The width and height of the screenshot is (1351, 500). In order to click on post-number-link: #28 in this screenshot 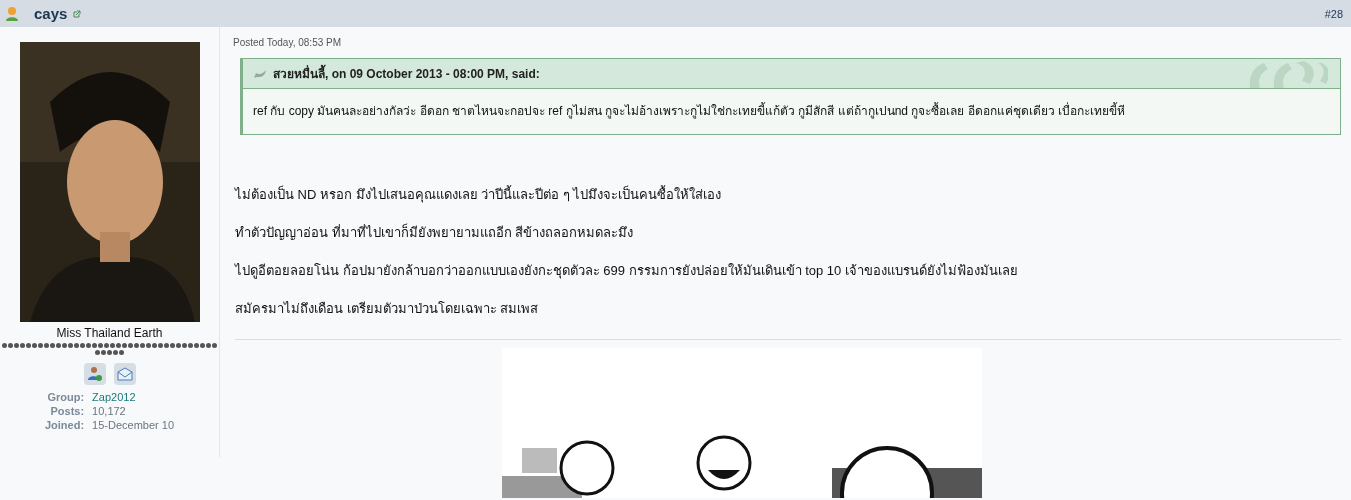, I will do `click(1333, 13)`.